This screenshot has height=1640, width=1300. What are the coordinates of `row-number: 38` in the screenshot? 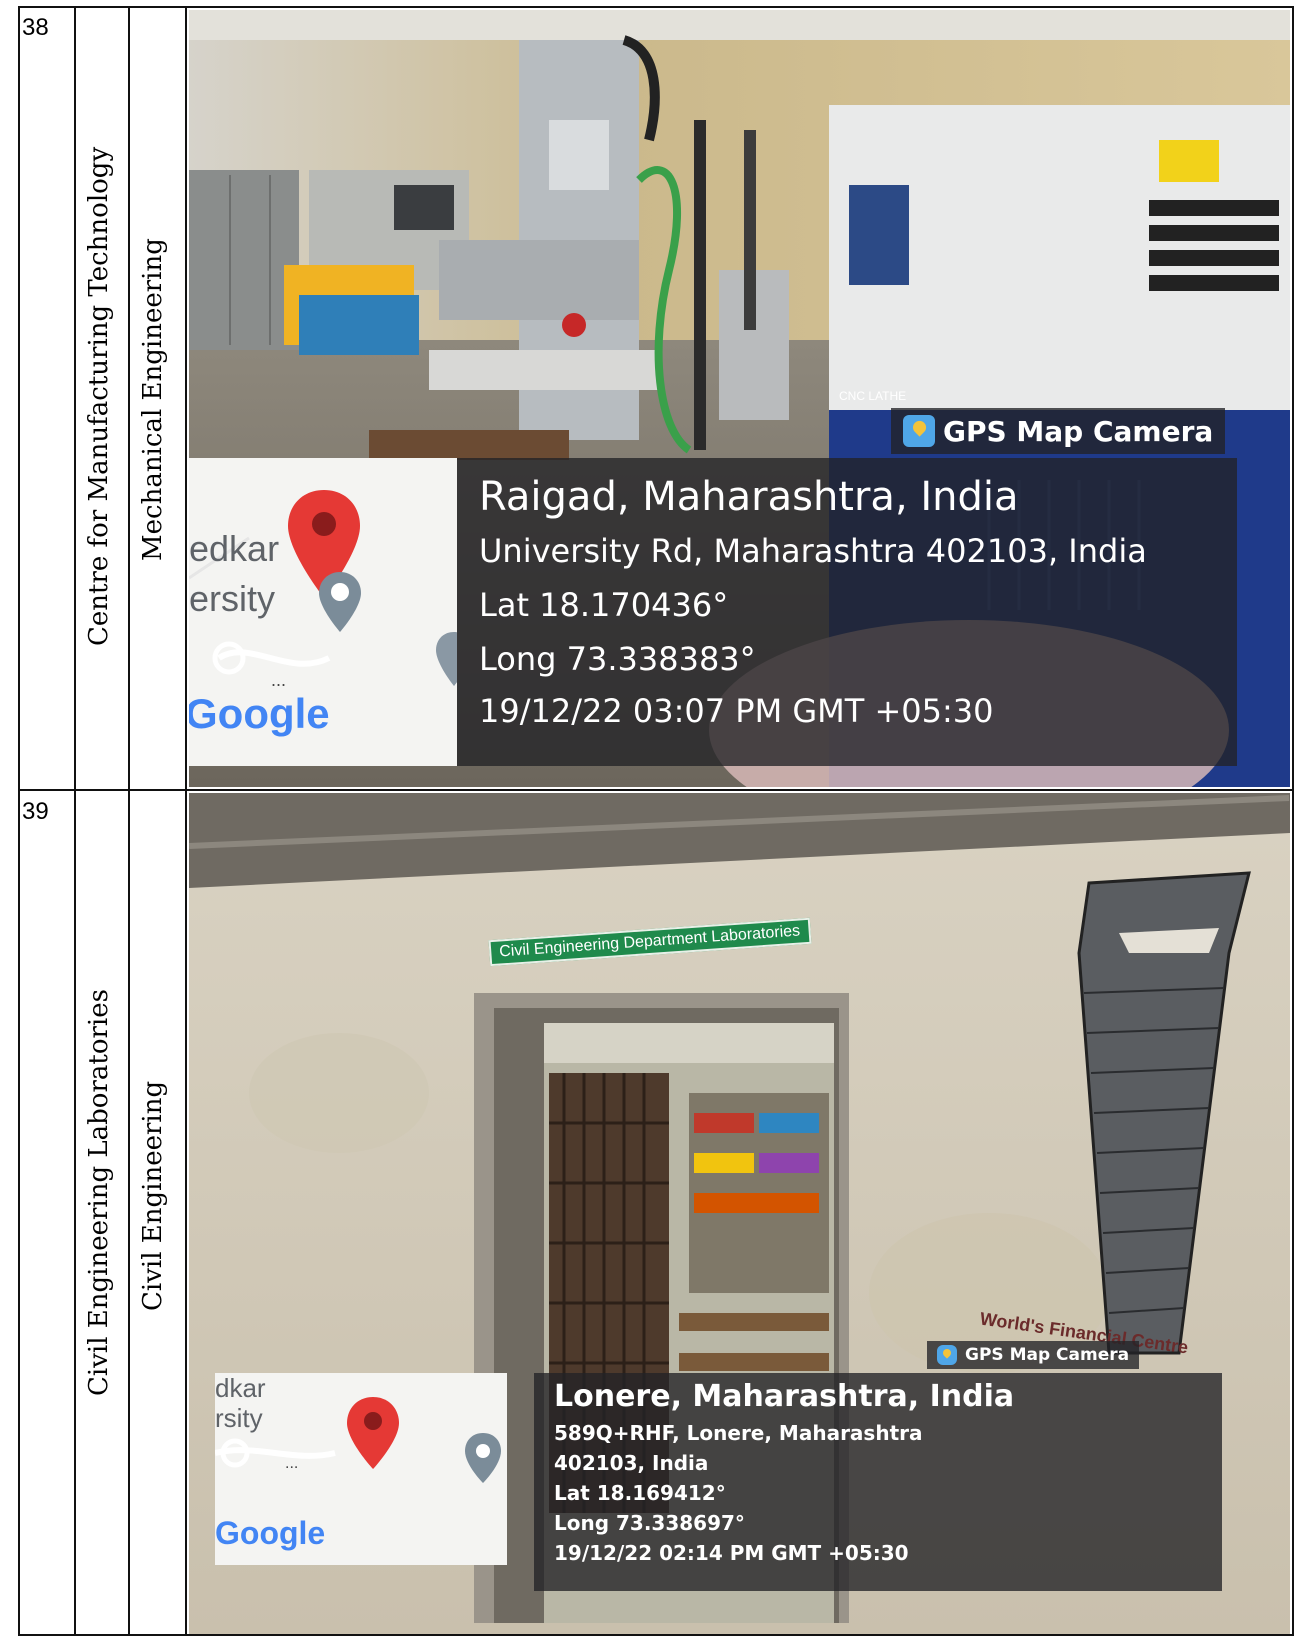 It's located at (35, 27).